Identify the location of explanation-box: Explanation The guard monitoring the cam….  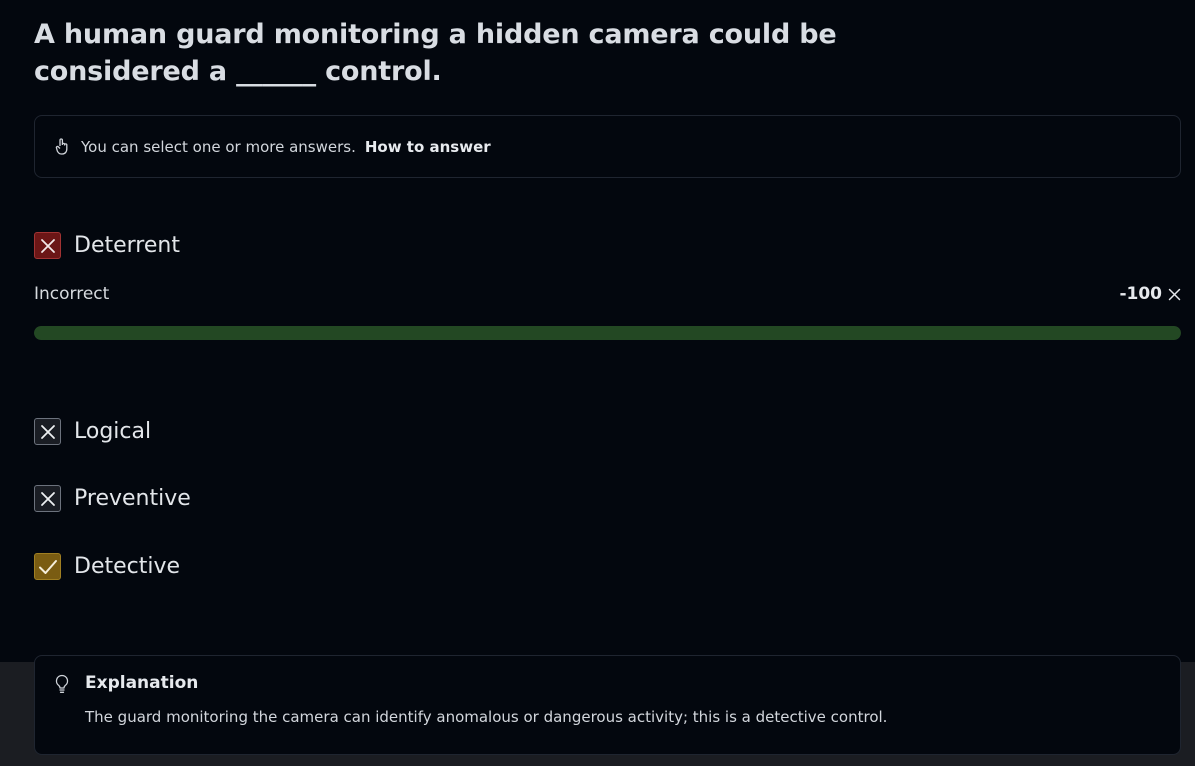
(607, 705).